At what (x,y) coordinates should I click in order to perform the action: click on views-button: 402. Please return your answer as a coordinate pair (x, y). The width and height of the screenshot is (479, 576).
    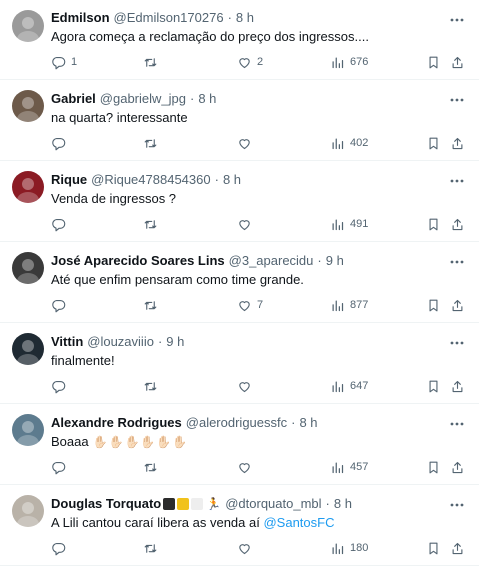
    Looking at the image, I should click on (349, 143).